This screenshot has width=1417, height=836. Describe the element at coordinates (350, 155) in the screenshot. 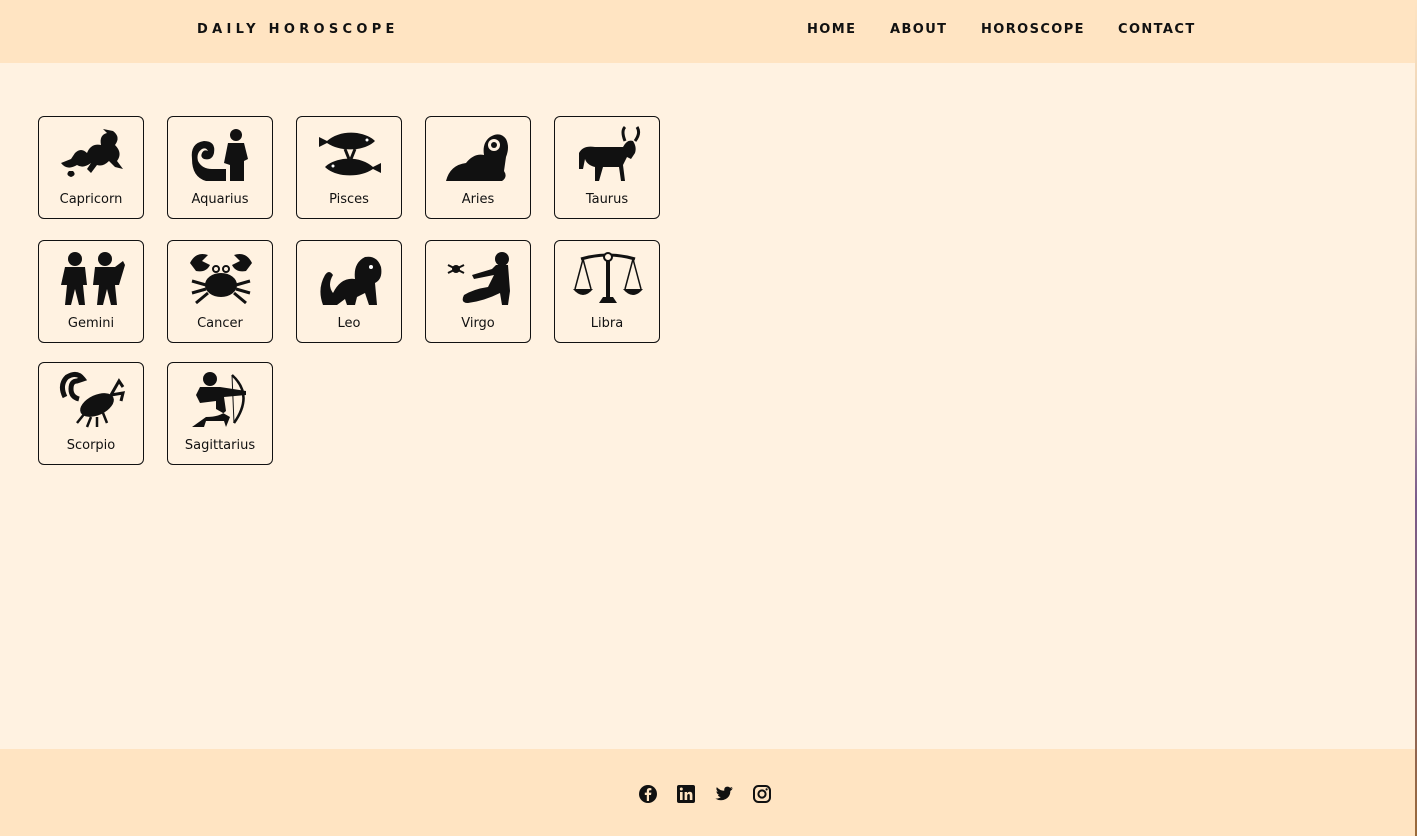

I see `pisces-icon` at that location.